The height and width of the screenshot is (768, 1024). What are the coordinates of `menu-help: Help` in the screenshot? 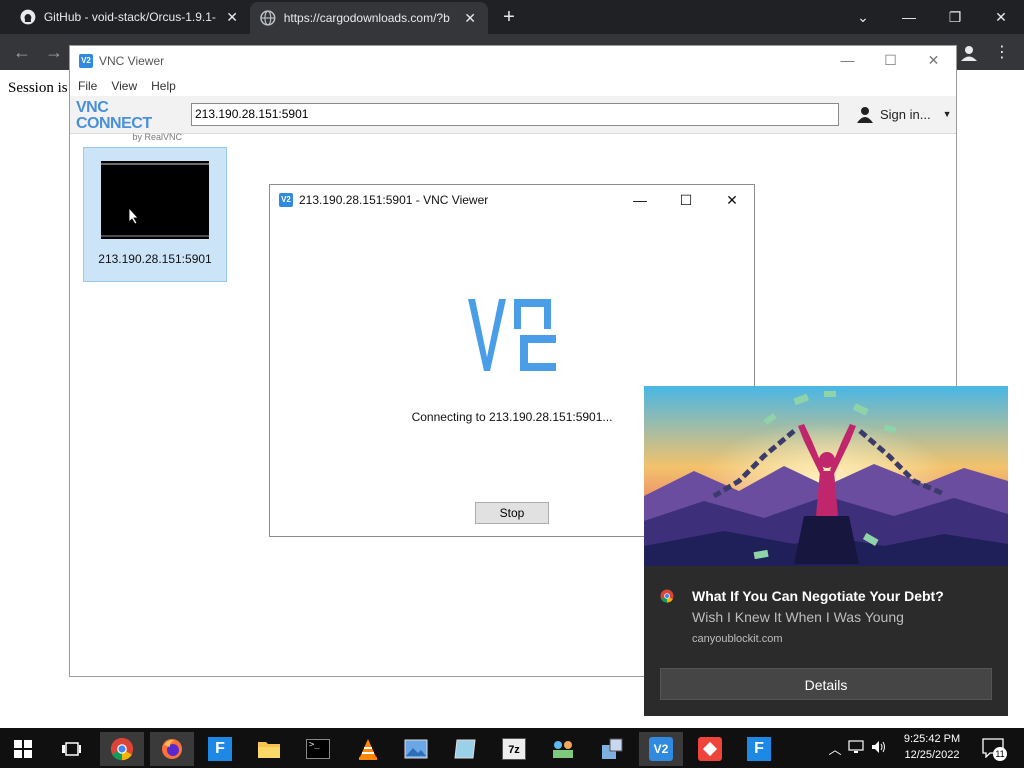 It's located at (163, 86).